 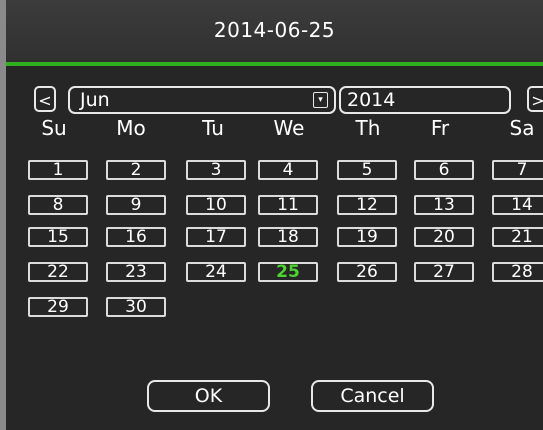 What do you see at coordinates (216, 237) in the screenshot?
I see `day-cell: 17` at bounding box center [216, 237].